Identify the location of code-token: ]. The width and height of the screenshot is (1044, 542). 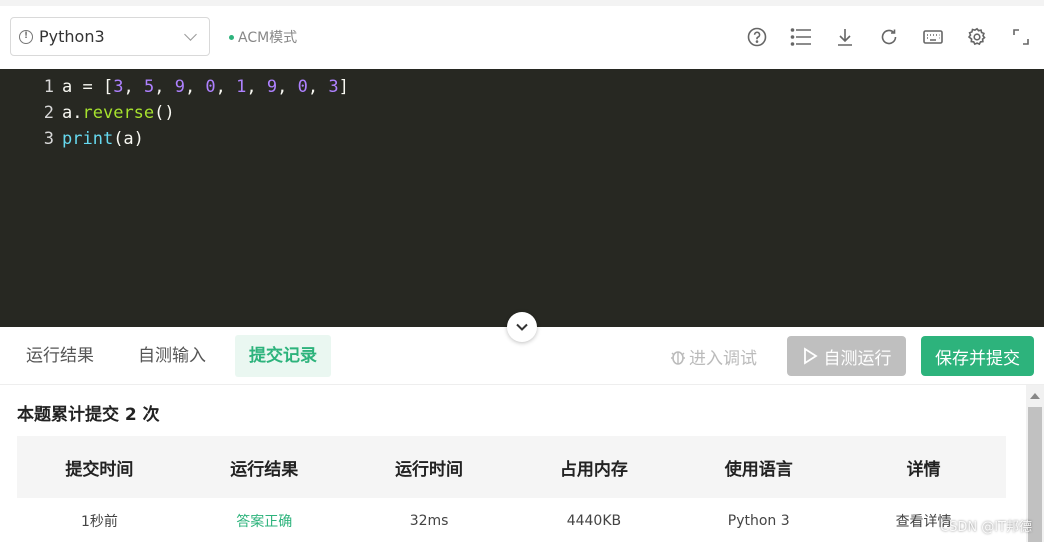
(343, 87).